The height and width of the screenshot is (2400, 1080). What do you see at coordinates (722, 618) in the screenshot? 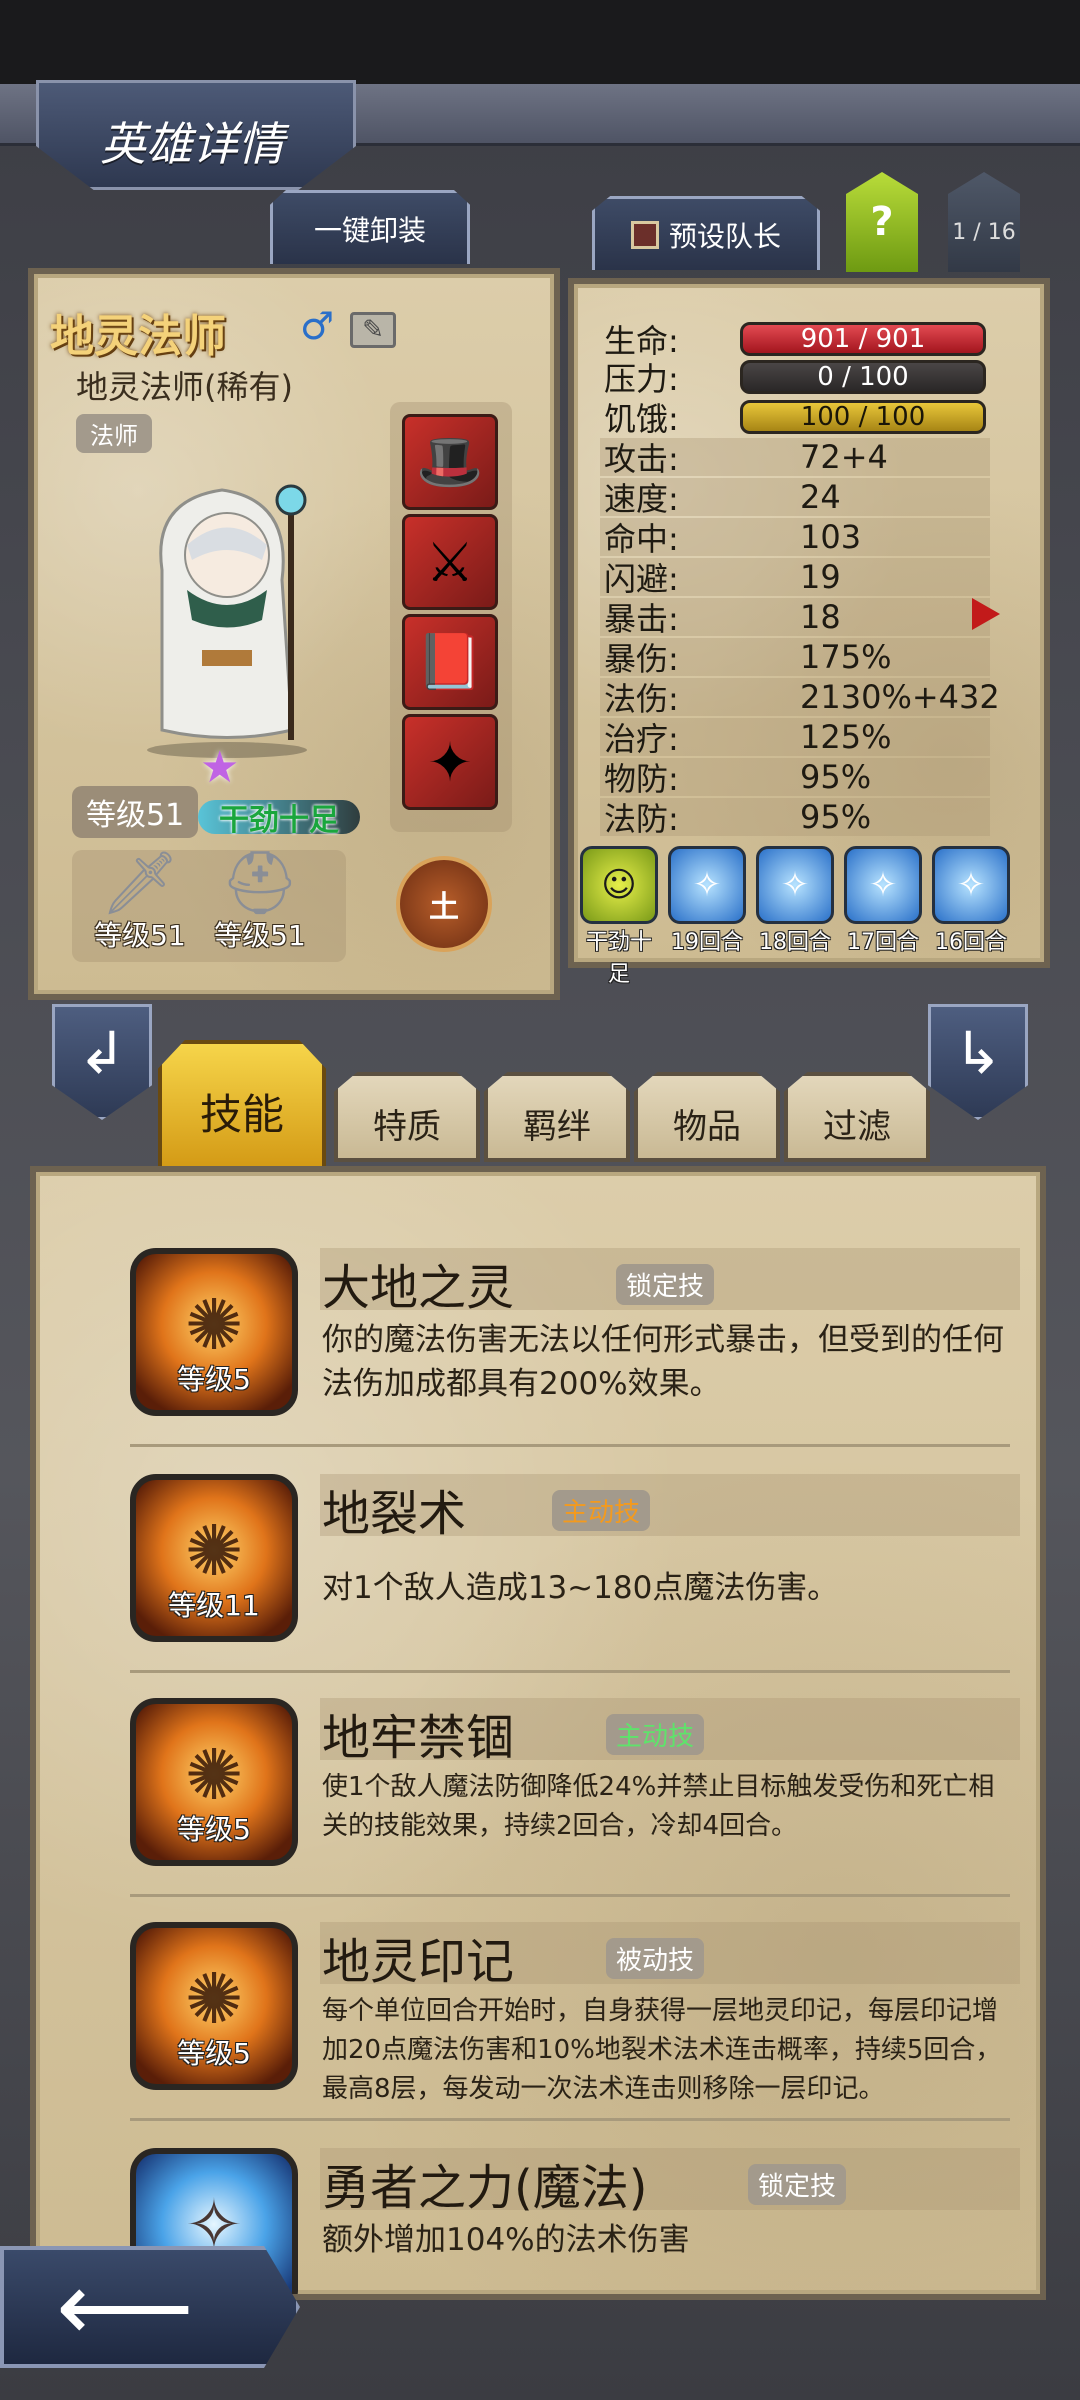
I see `stat-row: 暴击: 18` at bounding box center [722, 618].